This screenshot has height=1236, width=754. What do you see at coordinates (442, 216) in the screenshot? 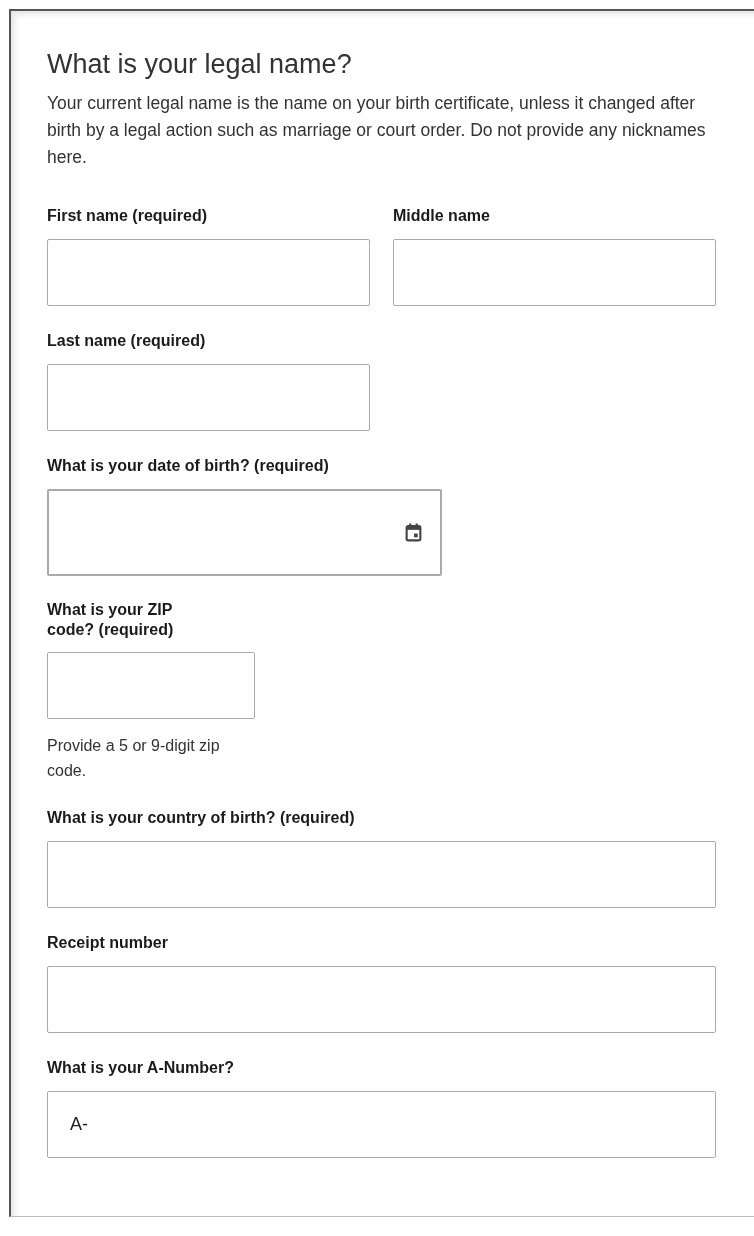
I see `field-label: Middle name` at bounding box center [442, 216].